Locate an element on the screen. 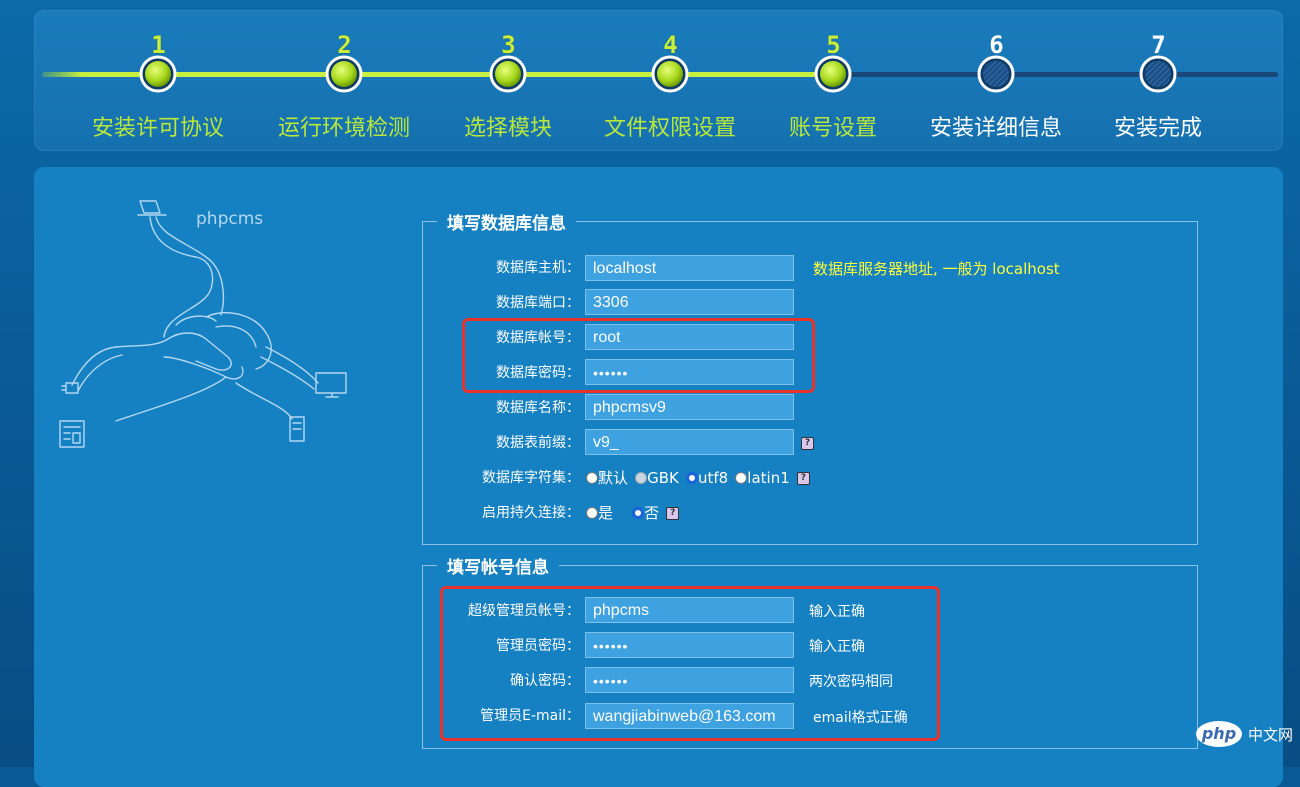 The height and width of the screenshot is (787, 1300). db-host-row: 数据库主机： is located at coordinates (290, 268).